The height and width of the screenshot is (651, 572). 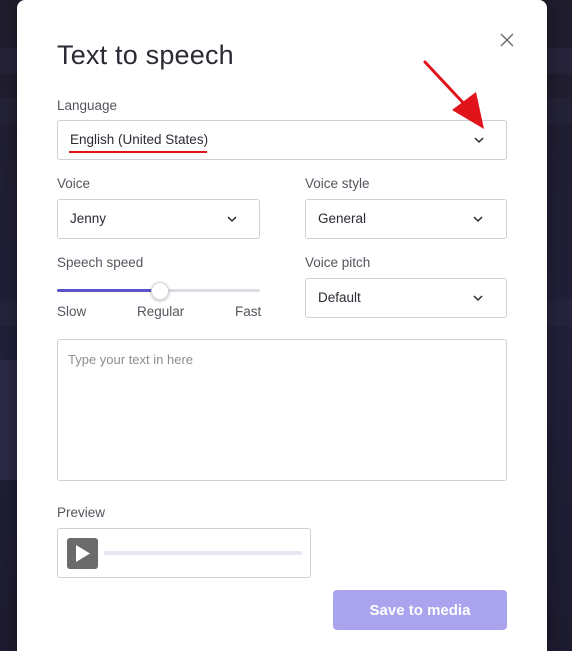 I want to click on speed-slow-label: Slow, so click(x=72, y=311).